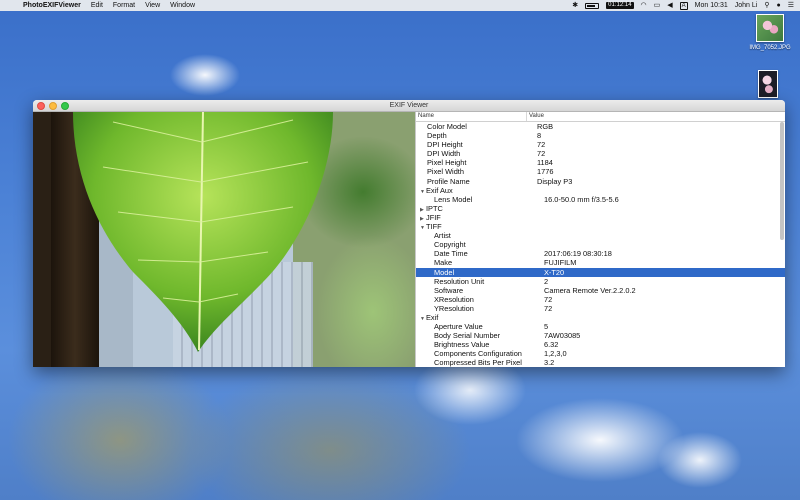  I want to click on table-row: Model X-T20, so click(600, 272).